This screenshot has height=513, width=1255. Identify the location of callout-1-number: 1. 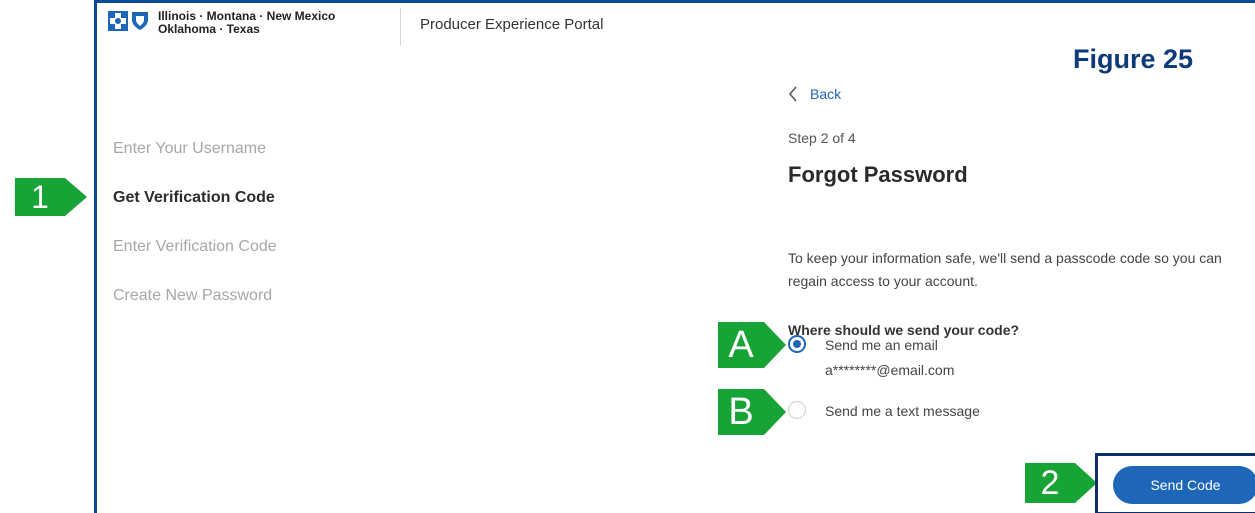
(40, 197).